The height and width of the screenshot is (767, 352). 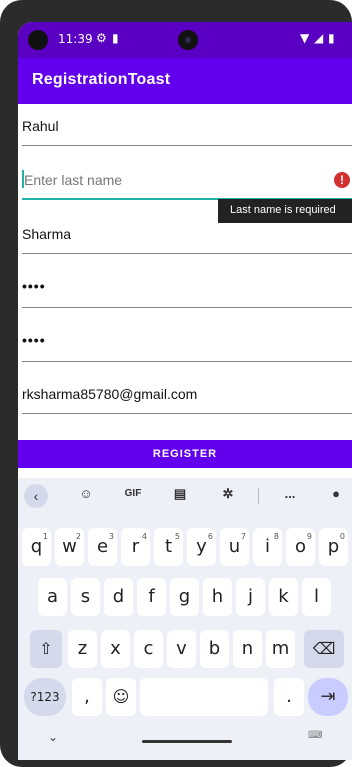 What do you see at coordinates (82, 649) in the screenshot?
I see `key-z: z` at bounding box center [82, 649].